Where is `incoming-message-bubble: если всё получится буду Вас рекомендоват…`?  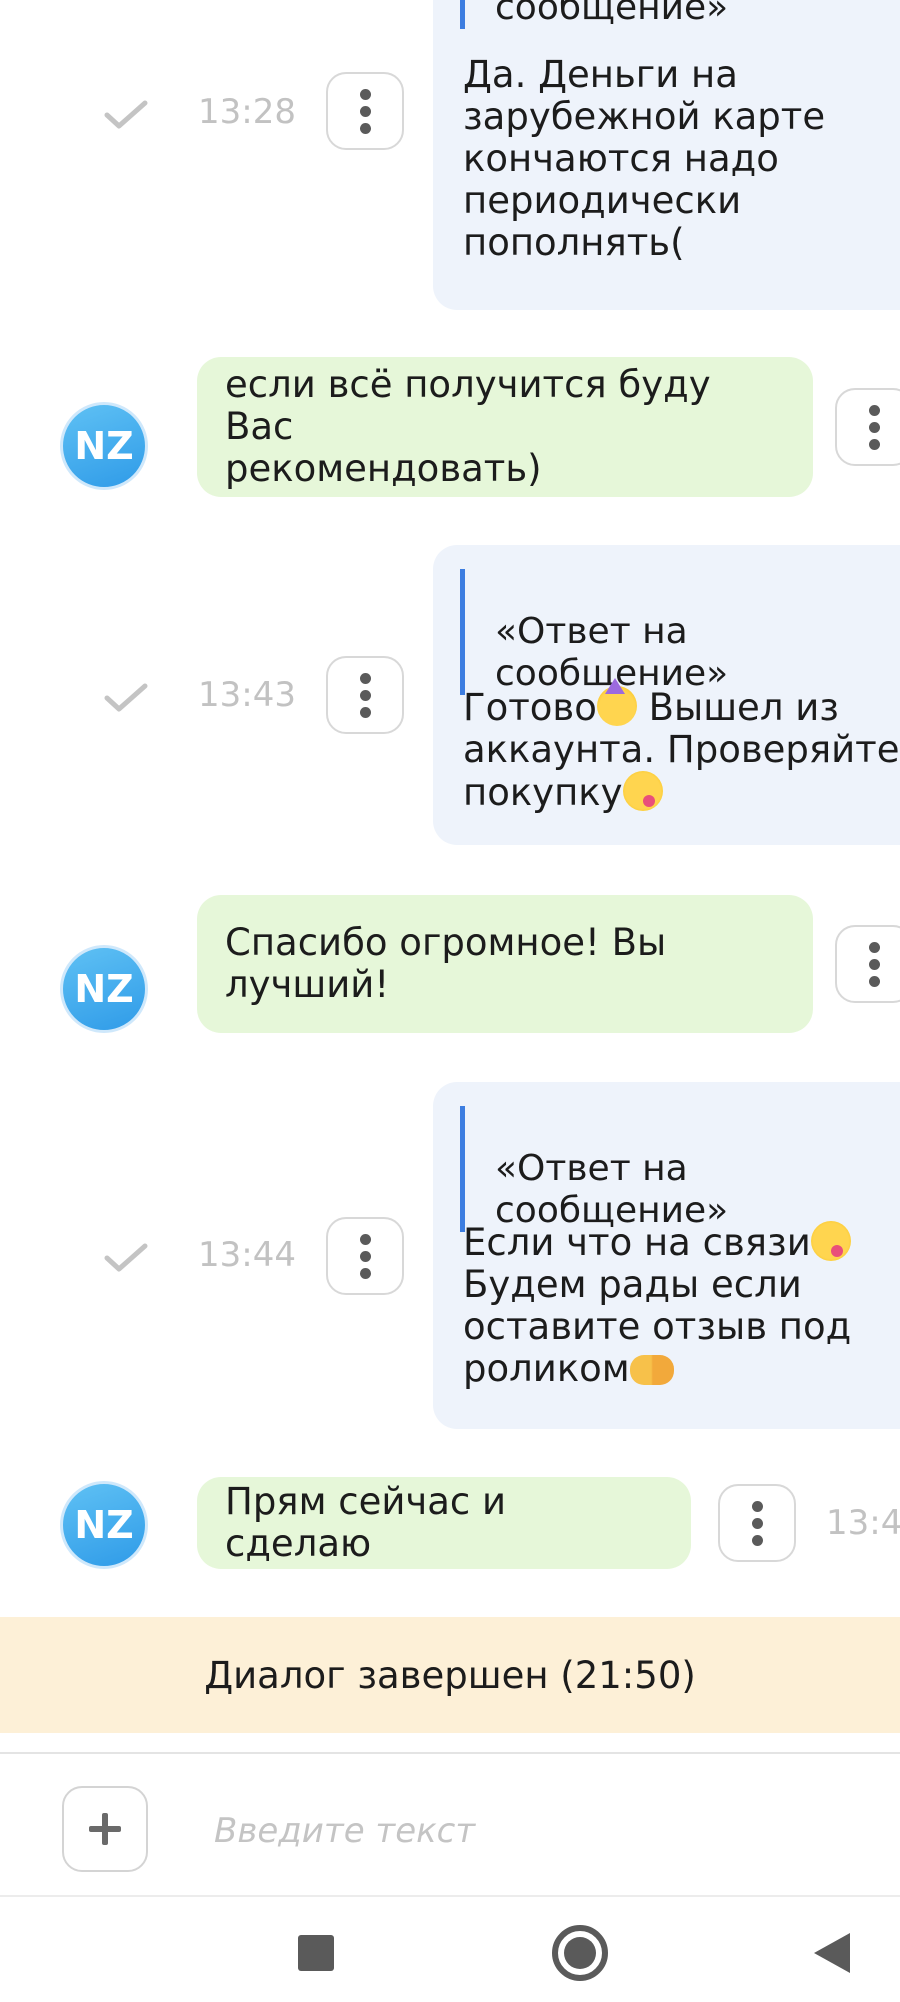 incoming-message-bubble: если всё получится буду Вас рекомендоват… is located at coordinates (505, 427).